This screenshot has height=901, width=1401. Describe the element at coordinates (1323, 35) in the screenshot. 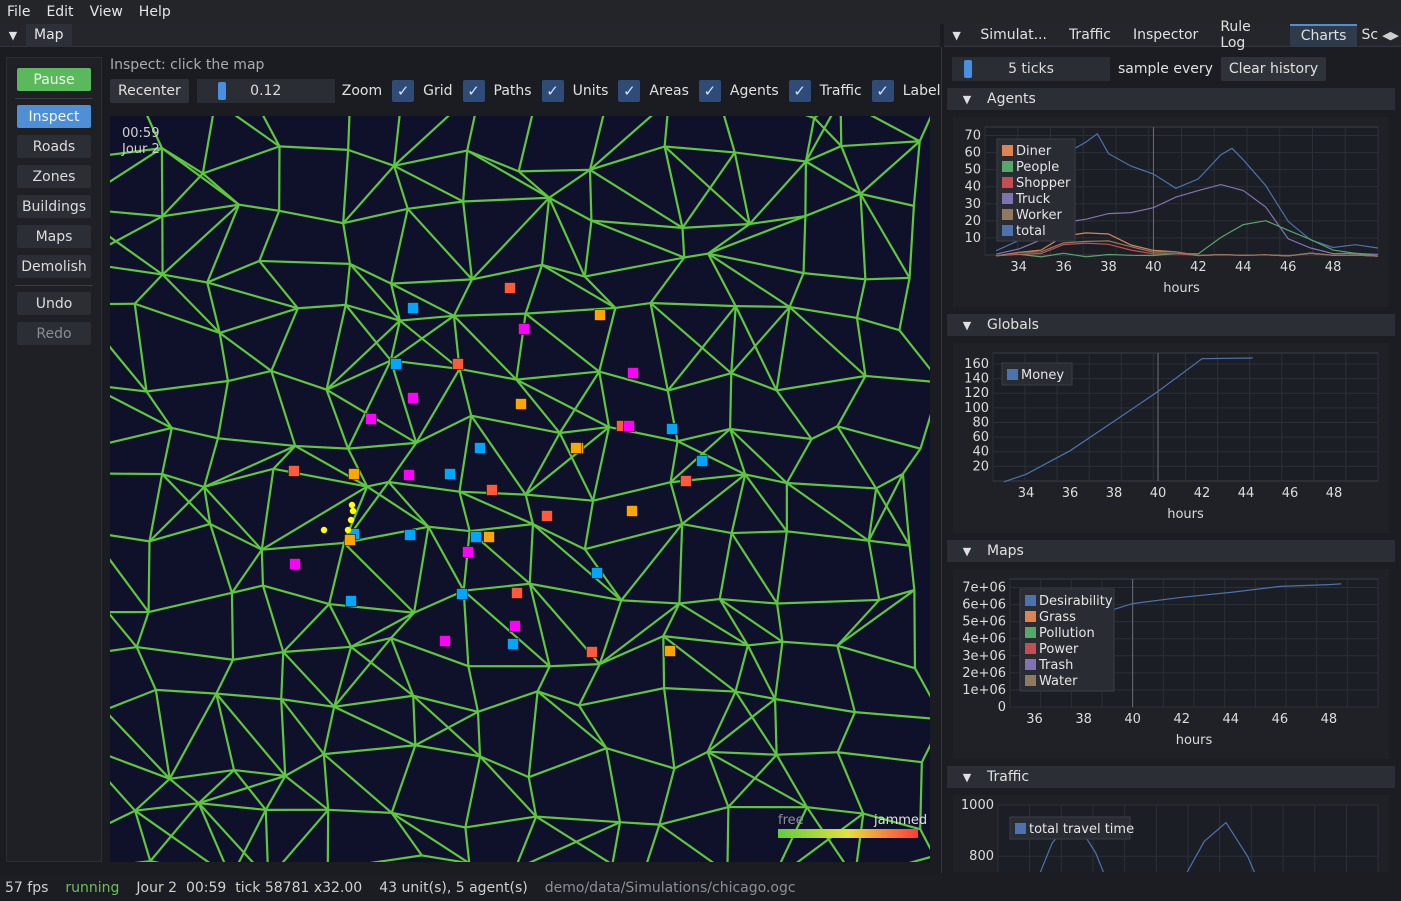

I see `tab-charts: Charts` at that location.